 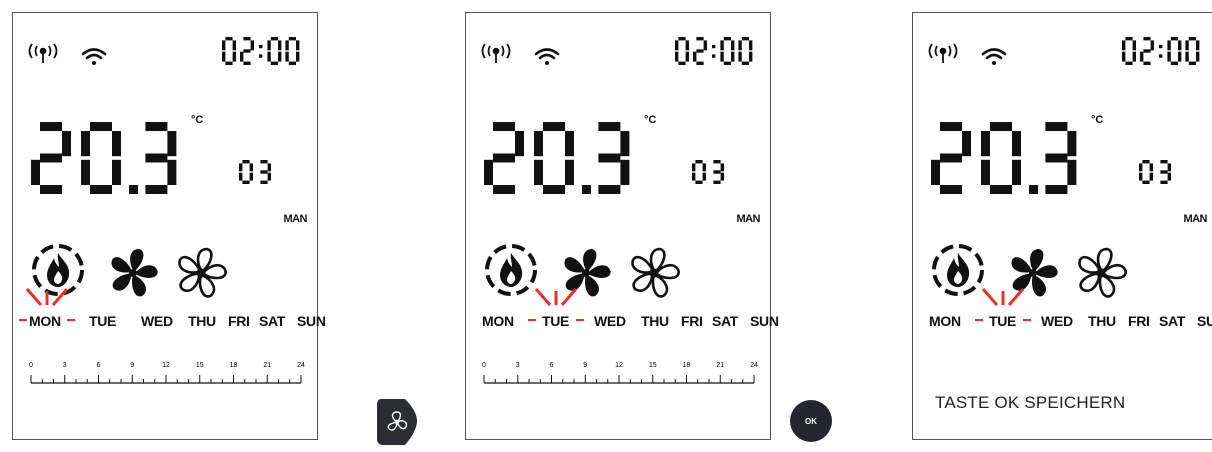 I want to click on fan-button-shape, so click(x=397, y=422).